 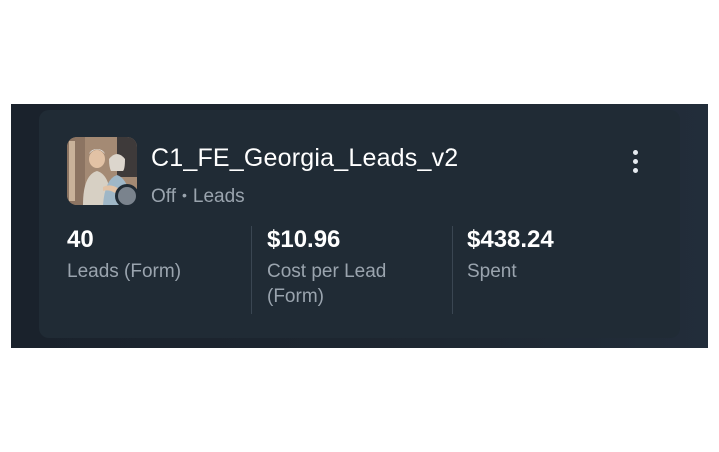 I want to click on metric-value: $10.96, so click(x=304, y=239).